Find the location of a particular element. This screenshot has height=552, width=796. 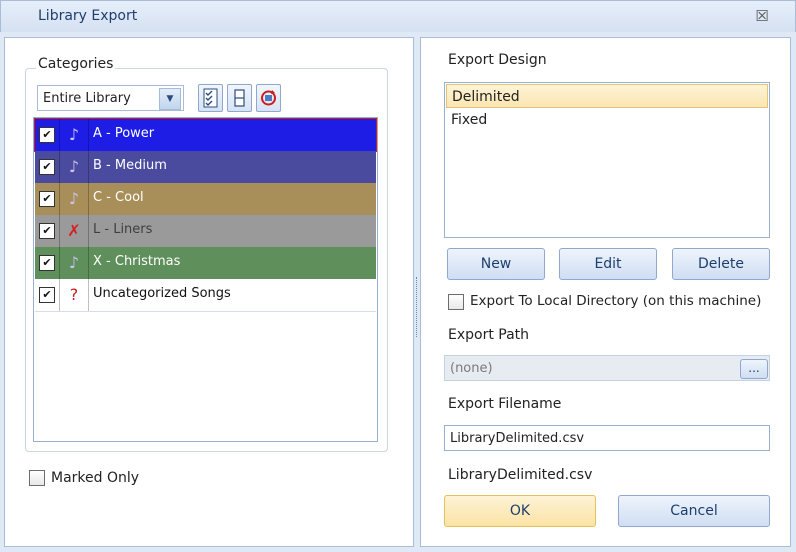

list-item: ✔ ? Uncategorized Songs is located at coordinates (205, 295).